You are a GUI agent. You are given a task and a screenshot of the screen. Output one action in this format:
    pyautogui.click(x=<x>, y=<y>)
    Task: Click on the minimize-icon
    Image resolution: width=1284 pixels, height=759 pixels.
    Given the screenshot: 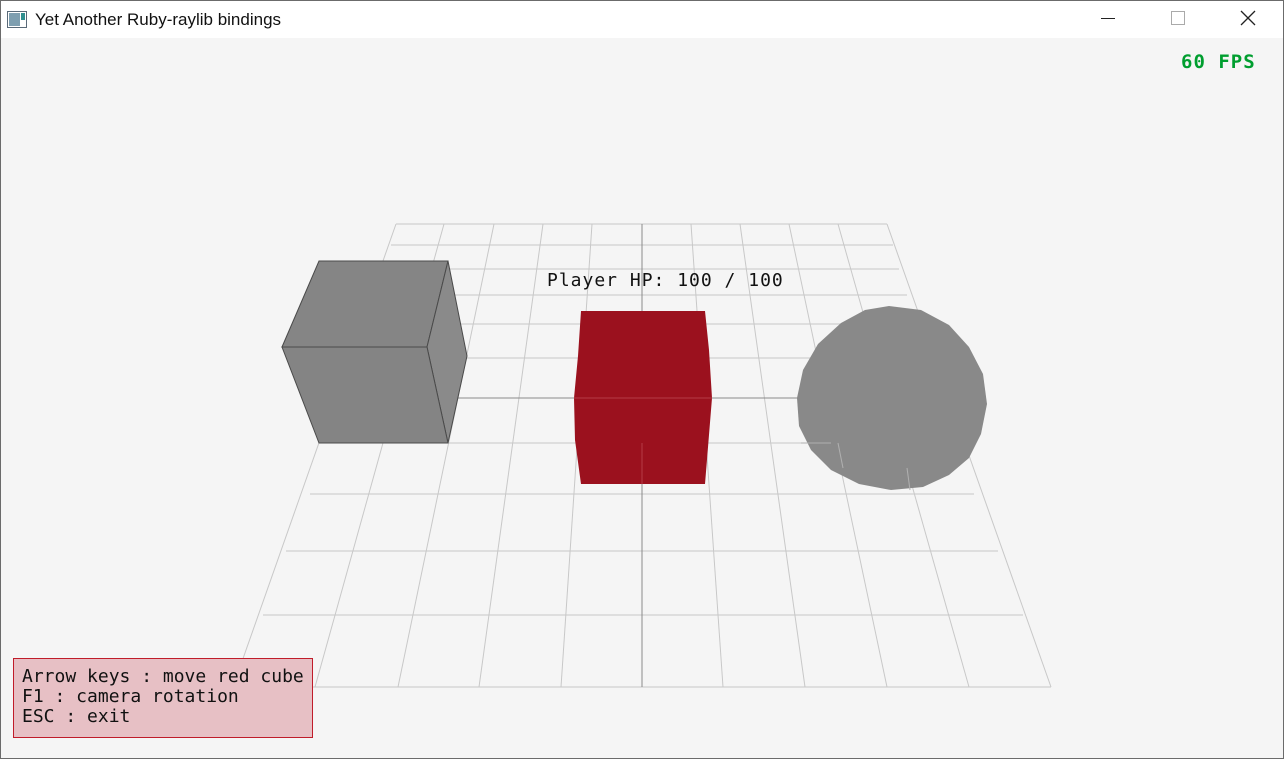 What is the action you would take?
    pyautogui.click(x=1108, y=20)
    